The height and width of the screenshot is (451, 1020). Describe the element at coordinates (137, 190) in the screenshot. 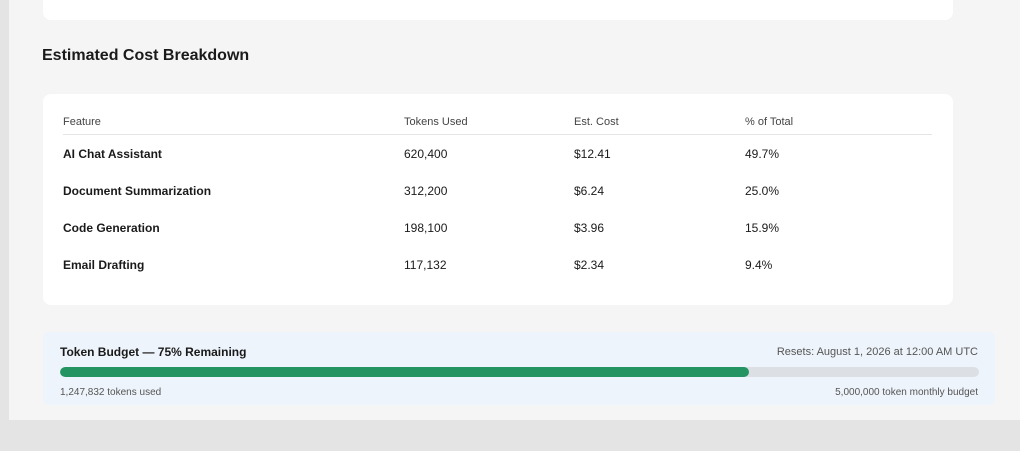

I see `feature-cell: Document Summarization` at that location.